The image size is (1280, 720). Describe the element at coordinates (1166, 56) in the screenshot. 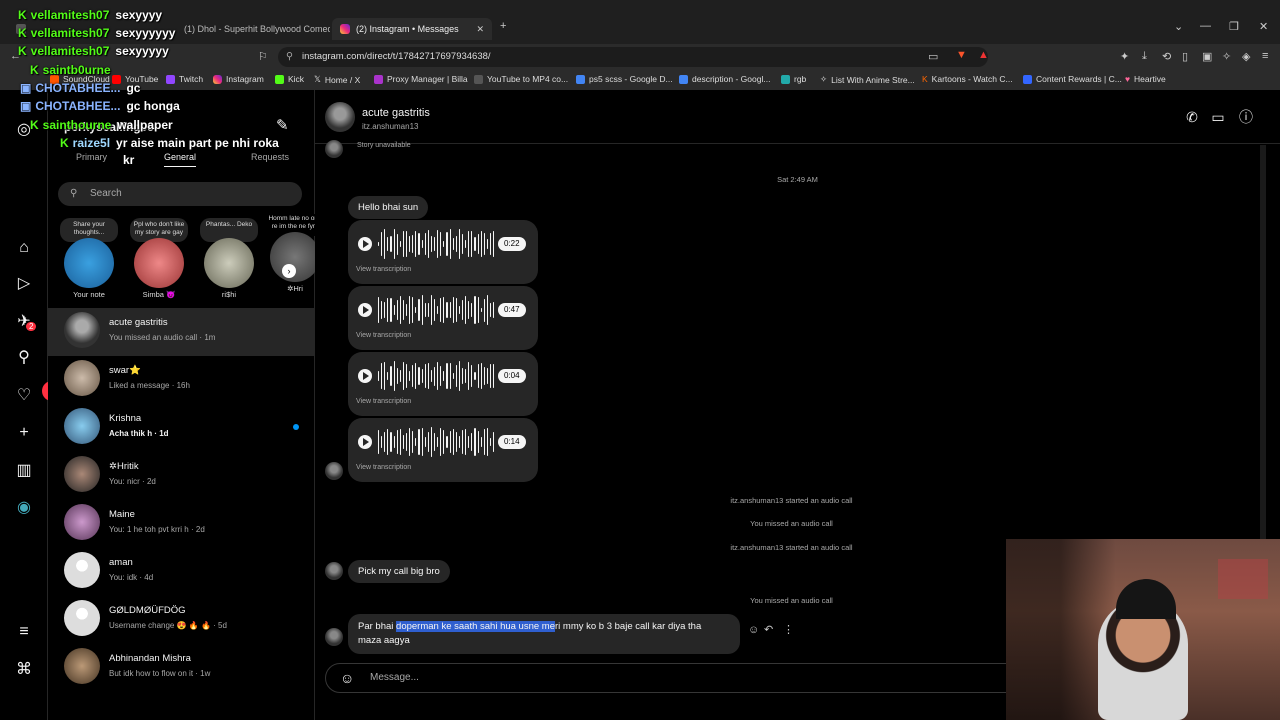

I see `history-icon: ⟲` at that location.